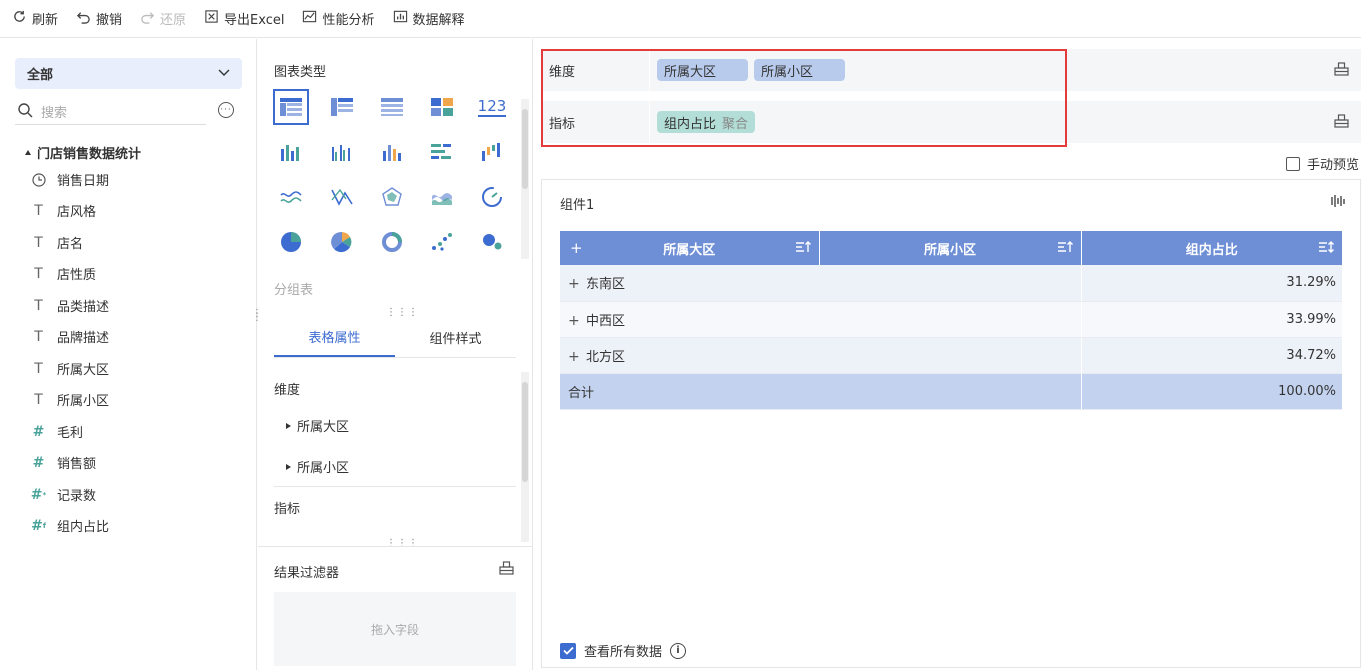 Image resolution: width=1361 pixels, height=670 pixels. What do you see at coordinates (623, 650) in the screenshot?
I see `view-all-data-toggle: 查看所有数据 i` at bounding box center [623, 650].